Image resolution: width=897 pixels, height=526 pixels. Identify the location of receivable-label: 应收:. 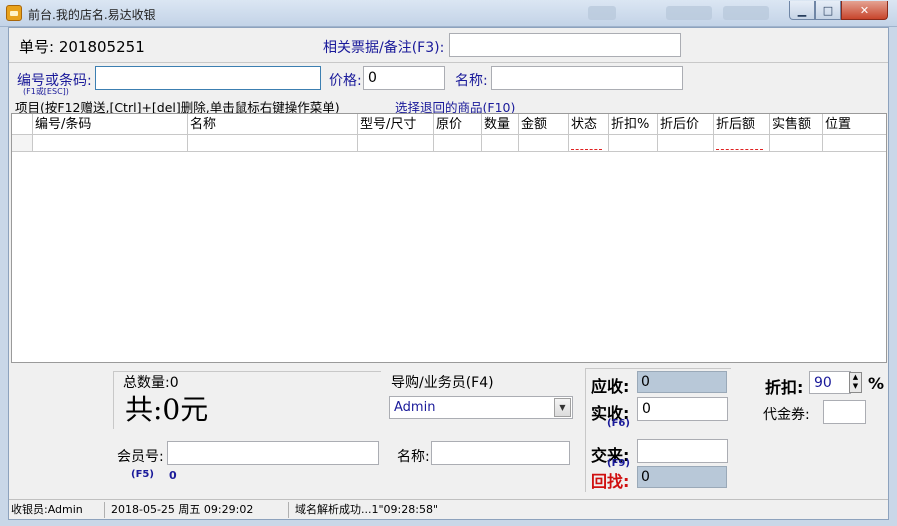
(610, 386).